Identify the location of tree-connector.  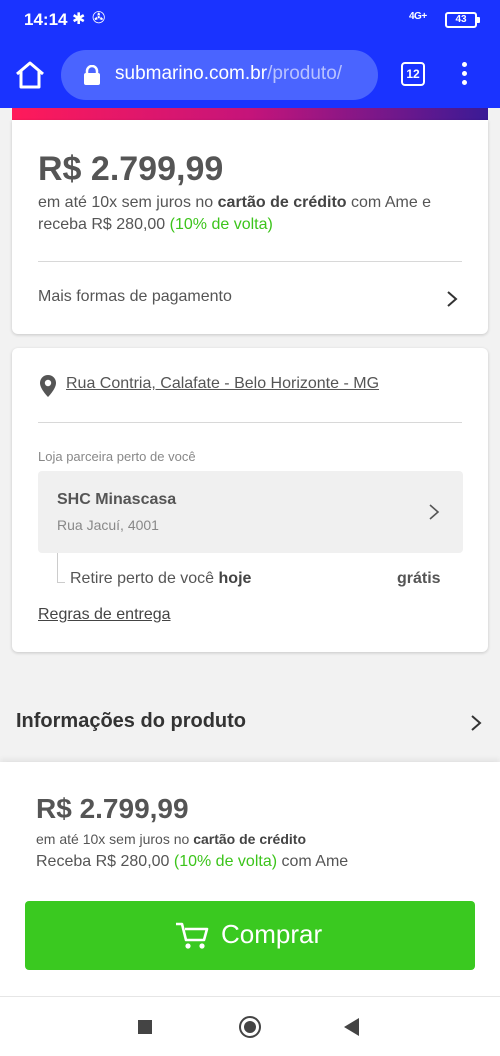
(61, 568).